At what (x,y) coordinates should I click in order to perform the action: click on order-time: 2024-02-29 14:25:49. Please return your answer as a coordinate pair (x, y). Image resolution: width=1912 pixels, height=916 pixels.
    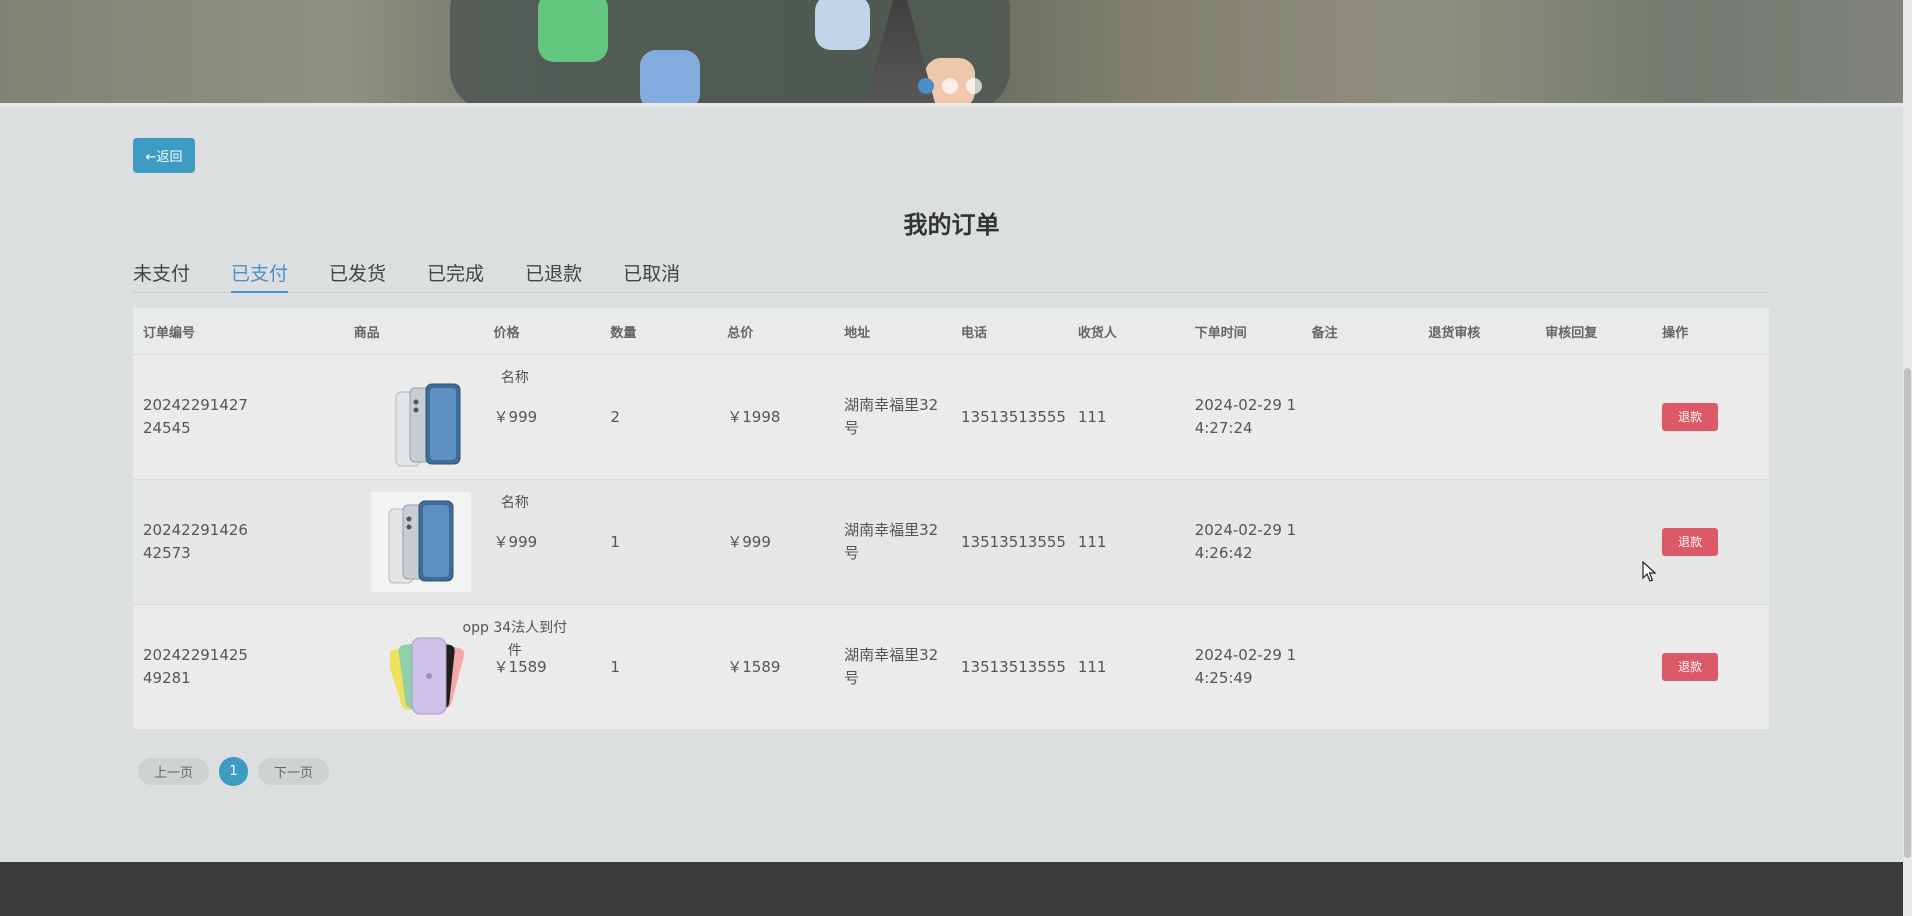
    Looking at the image, I should click on (1245, 666).